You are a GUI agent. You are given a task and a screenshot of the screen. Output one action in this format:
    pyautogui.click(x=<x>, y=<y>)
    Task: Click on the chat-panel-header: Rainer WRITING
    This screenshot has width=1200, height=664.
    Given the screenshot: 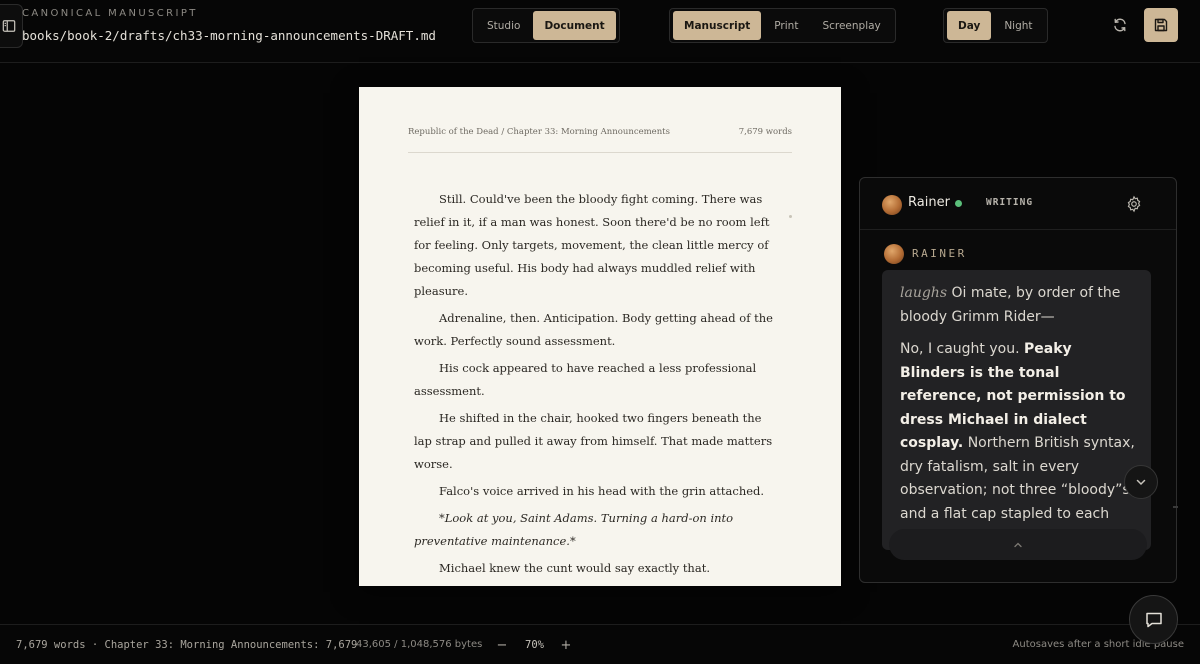 What is the action you would take?
    pyautogui.click(x=1018, y=204)
    